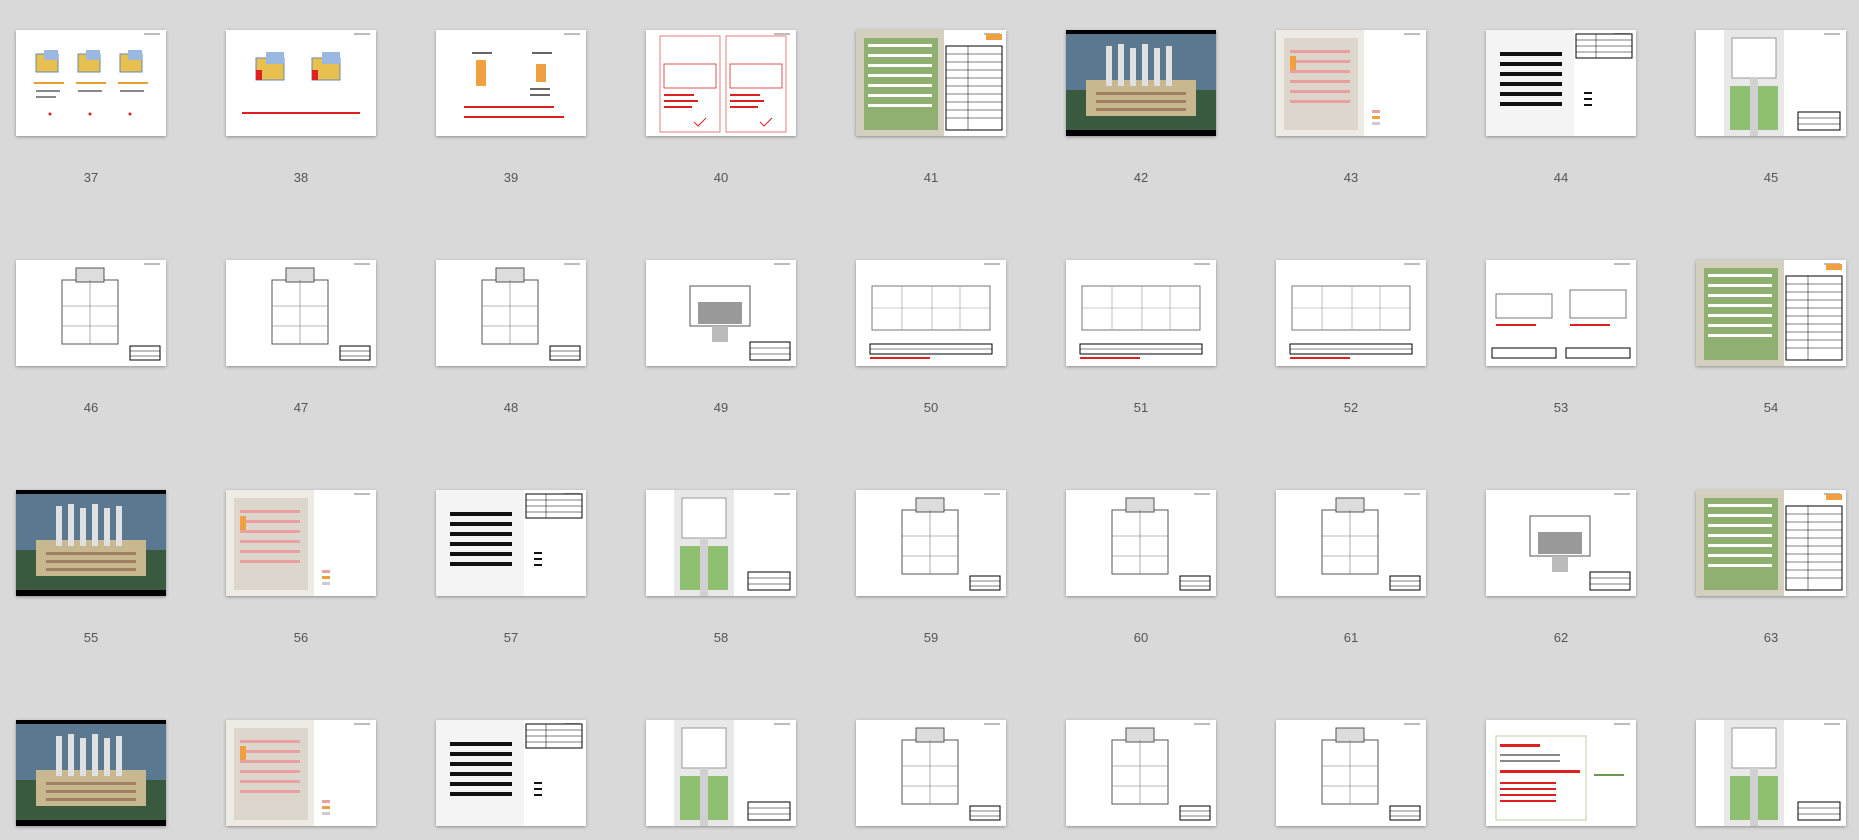 Image resolution: width=1859 pixels, height=840 pixels. Describe the element at coordinates (511, 407) in the screenshot. I see `slide-number: 48` at that location.